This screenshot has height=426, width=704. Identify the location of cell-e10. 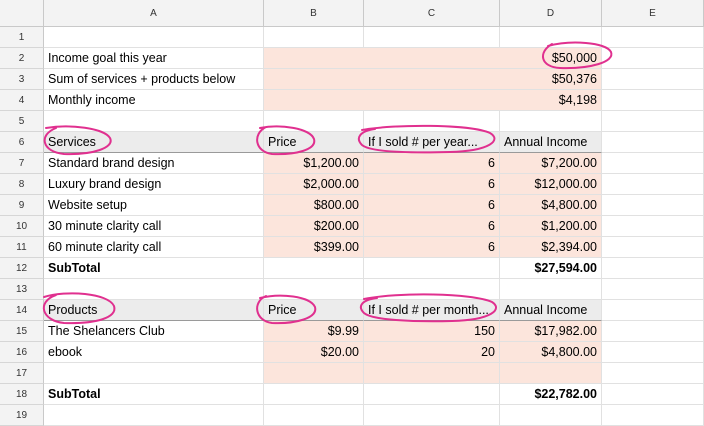
(653, 226).